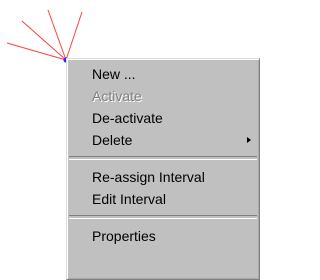 The image size is (320, 280). What do you see at coordinates (124, 236) in the screenshot?
I see `menu-item-label: Properties` at bounding box center [124, 236].